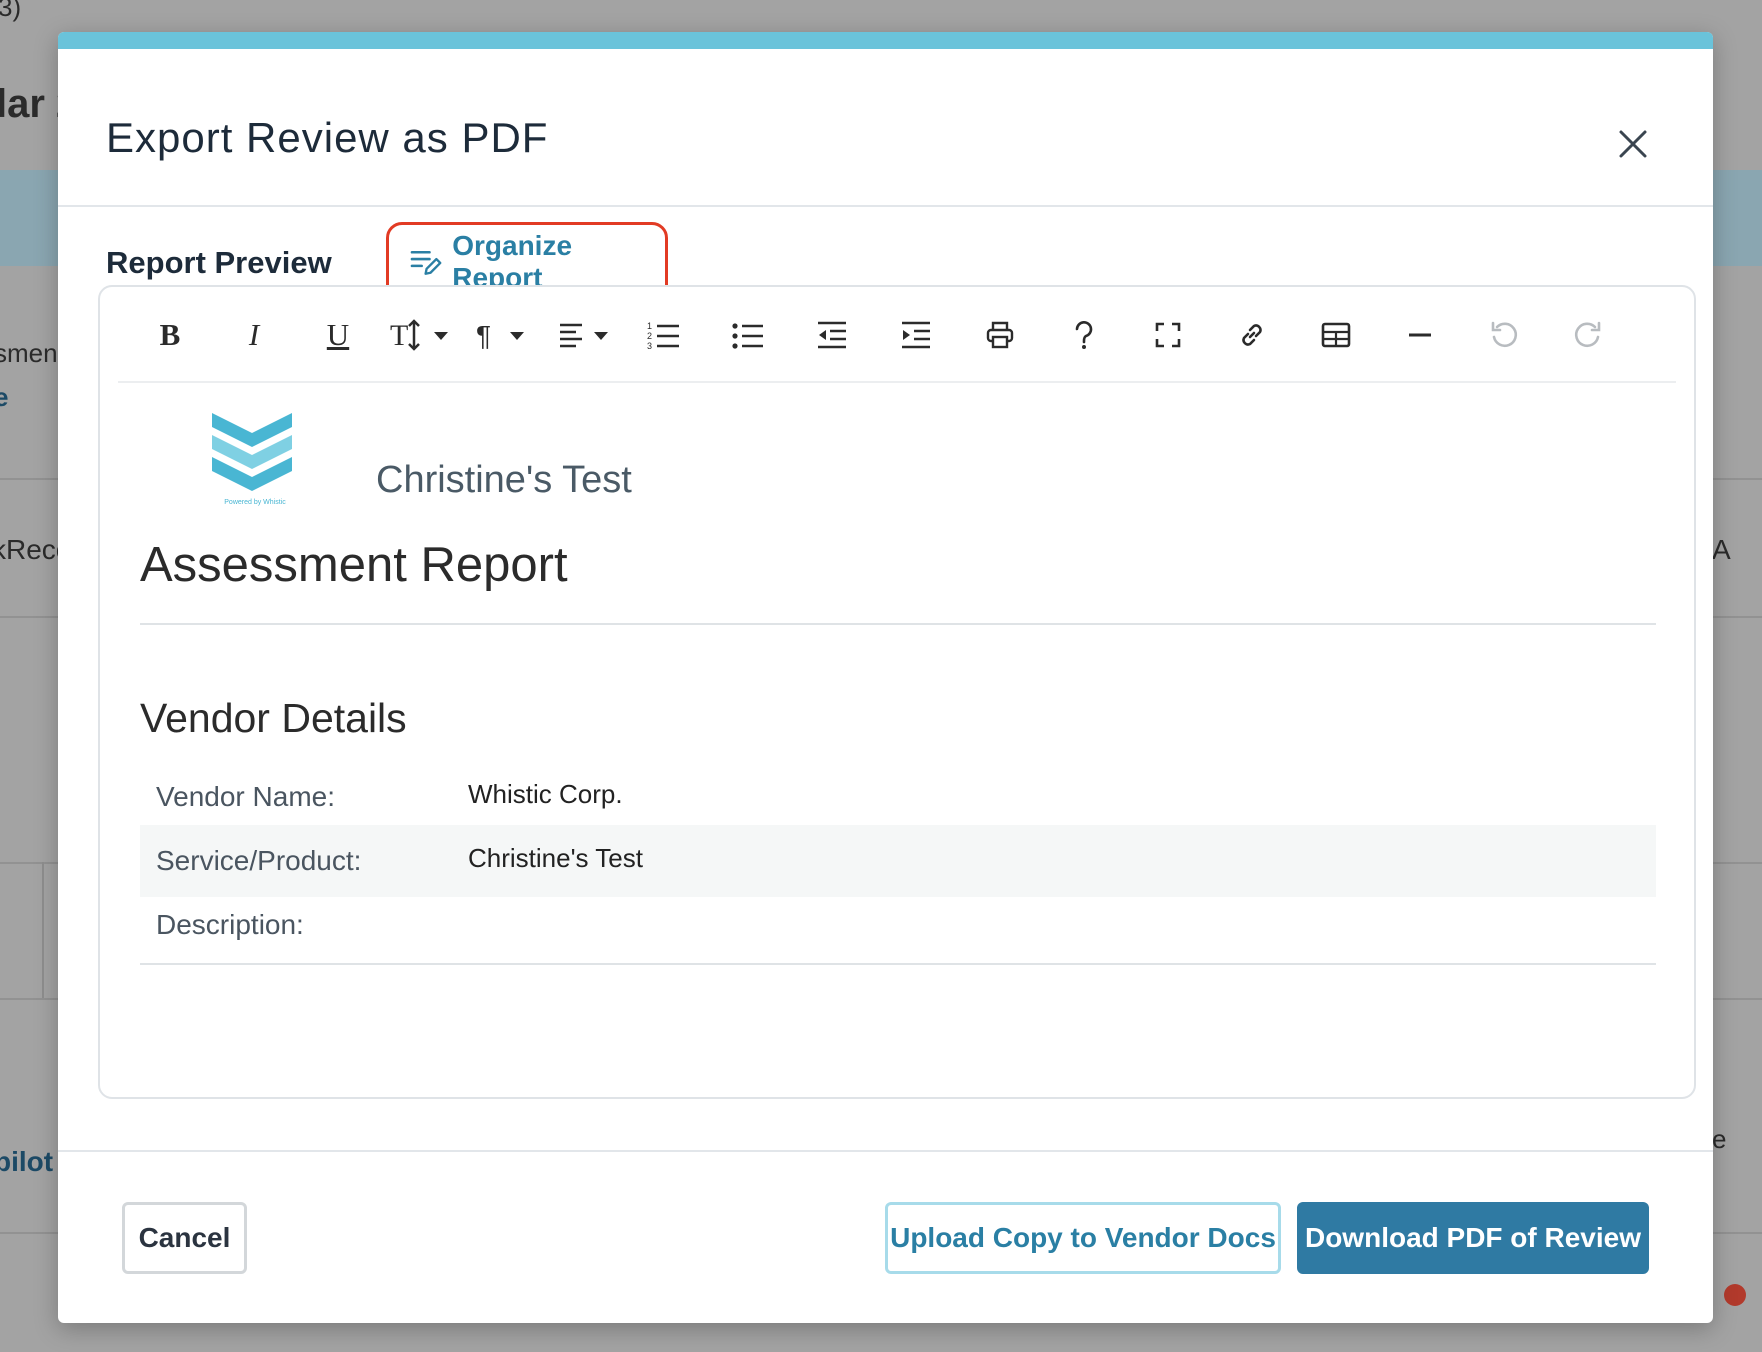  What do you see at coordinates (545, 794) in the screenshot?
I see `detail-value: Whistic Corp.` at bounding box center [545, 794].